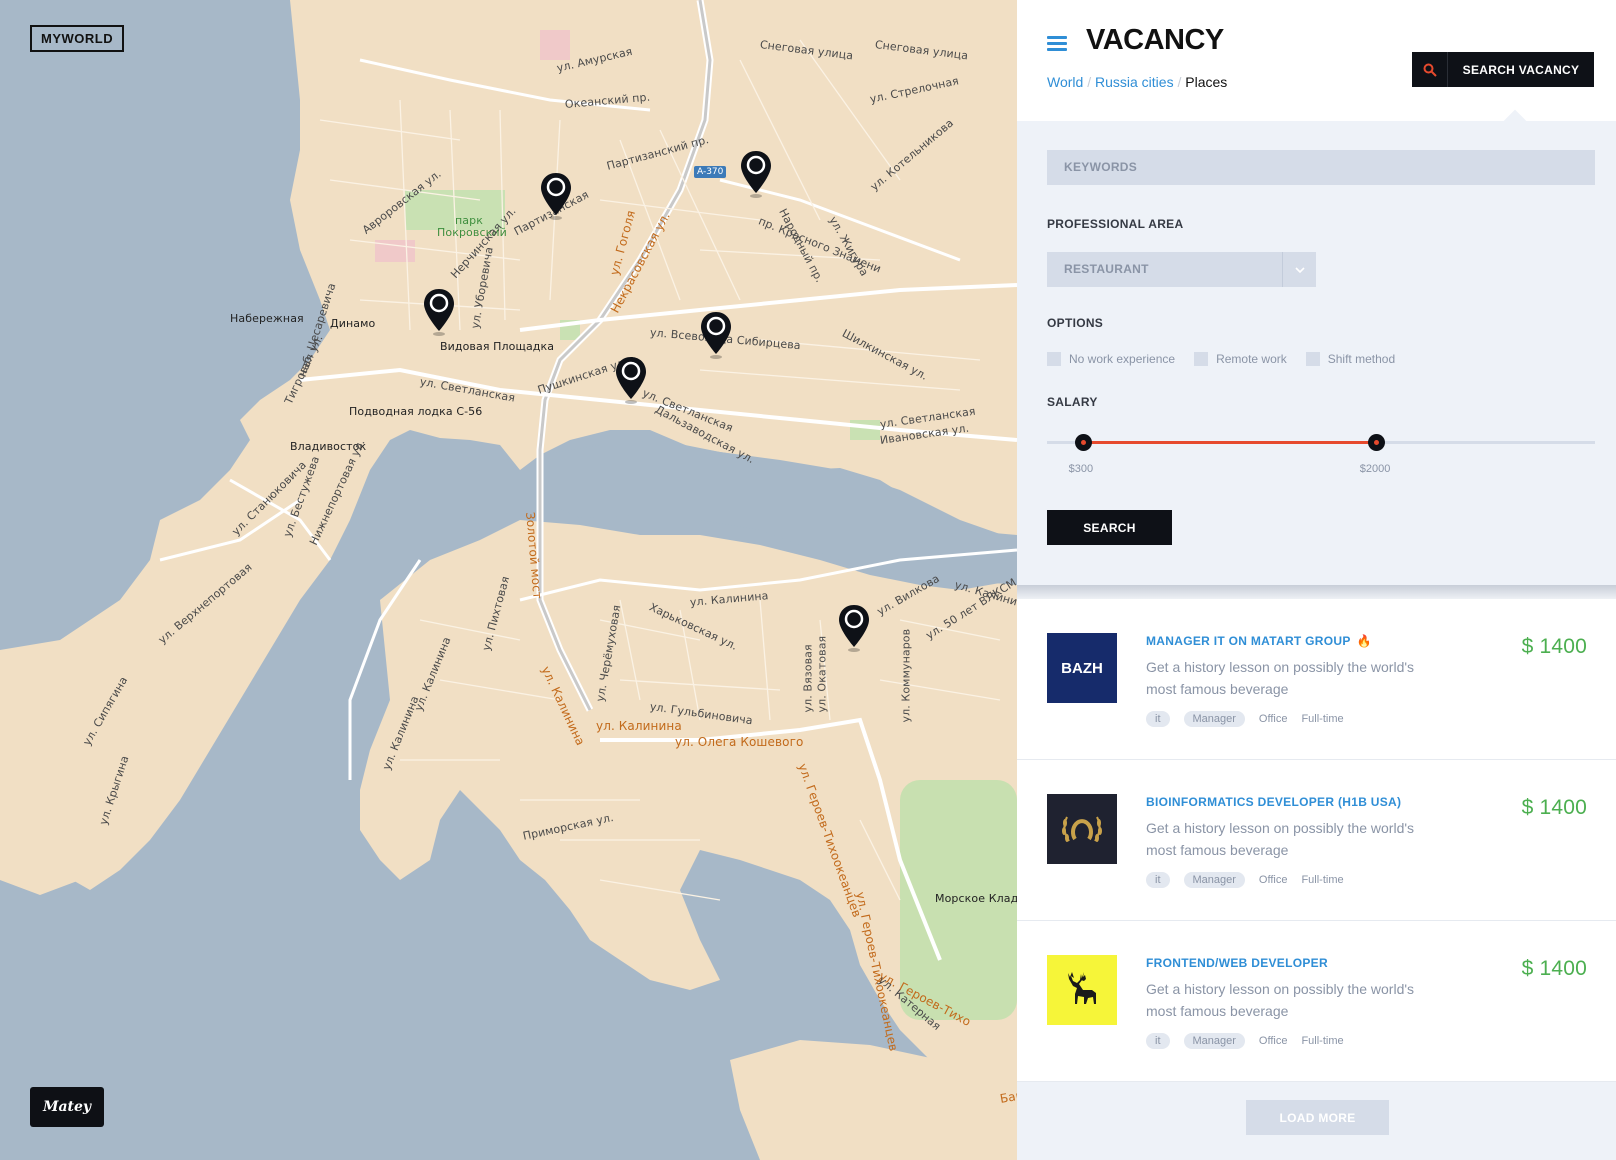  What do you see at coordinates (1259, 641) in the screenshot?
I see `job-title: MANAGER IT ON MATART GROUP 🔥` at bounding box center [1259, 641].